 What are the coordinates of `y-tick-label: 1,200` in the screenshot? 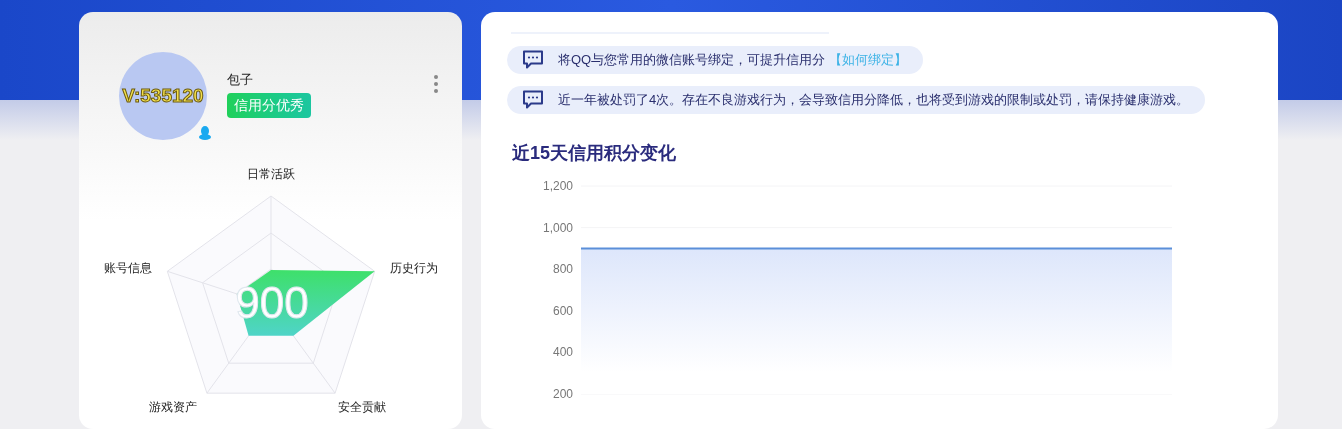 It's located at (557, 186).